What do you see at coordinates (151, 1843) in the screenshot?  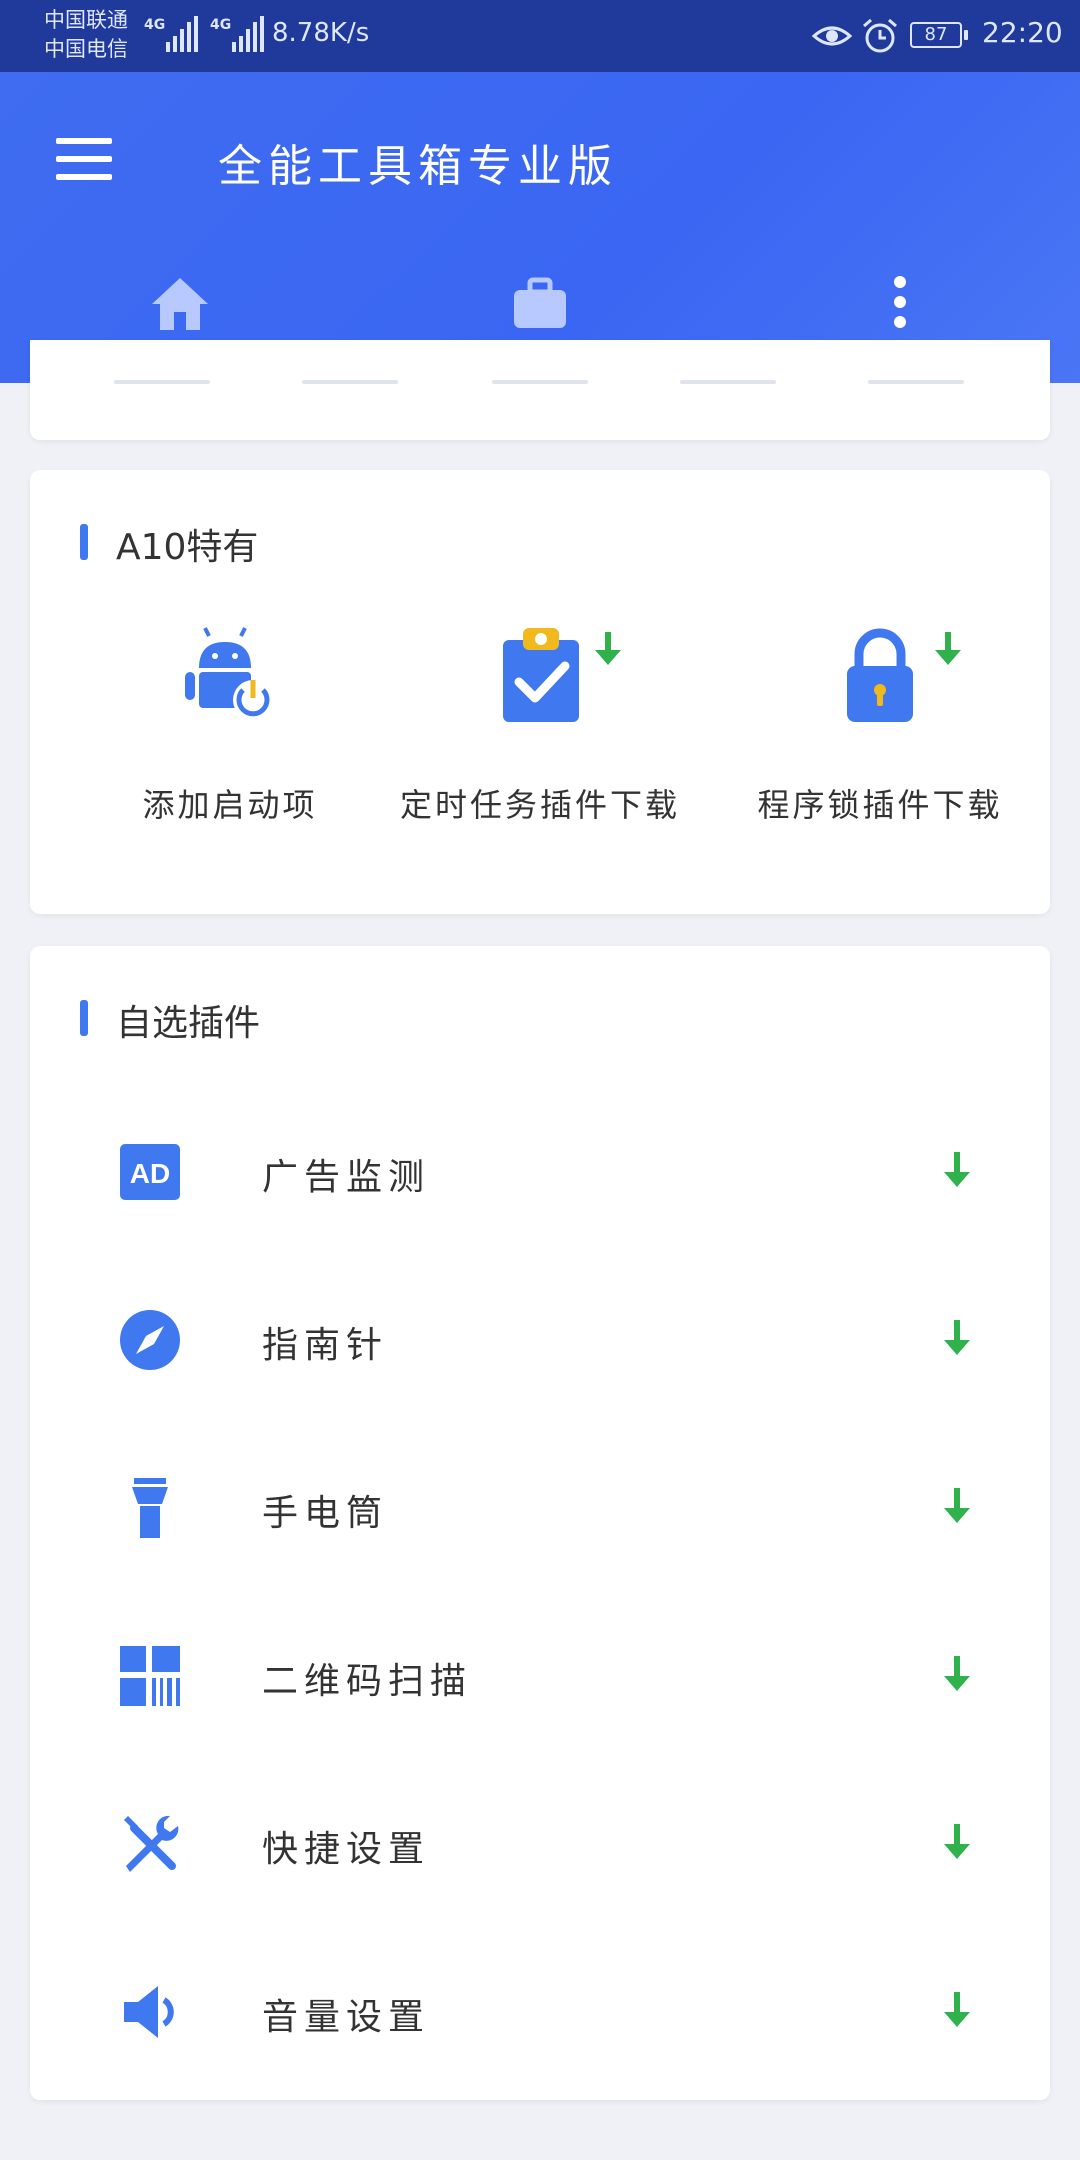 I see `tools-icon` at bounding box center [151, 1843].